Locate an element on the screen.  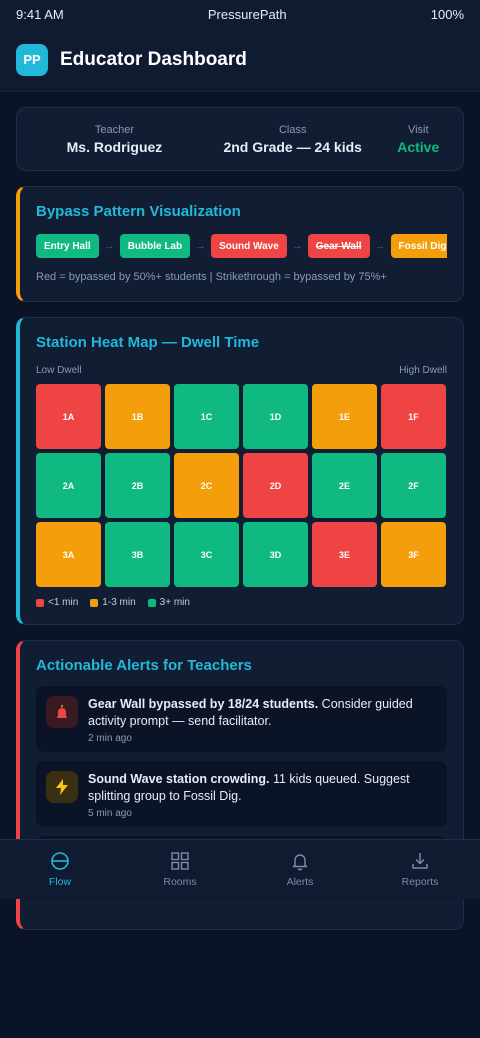
alert-time: 5 min ago is located at coordinates (110, 813).